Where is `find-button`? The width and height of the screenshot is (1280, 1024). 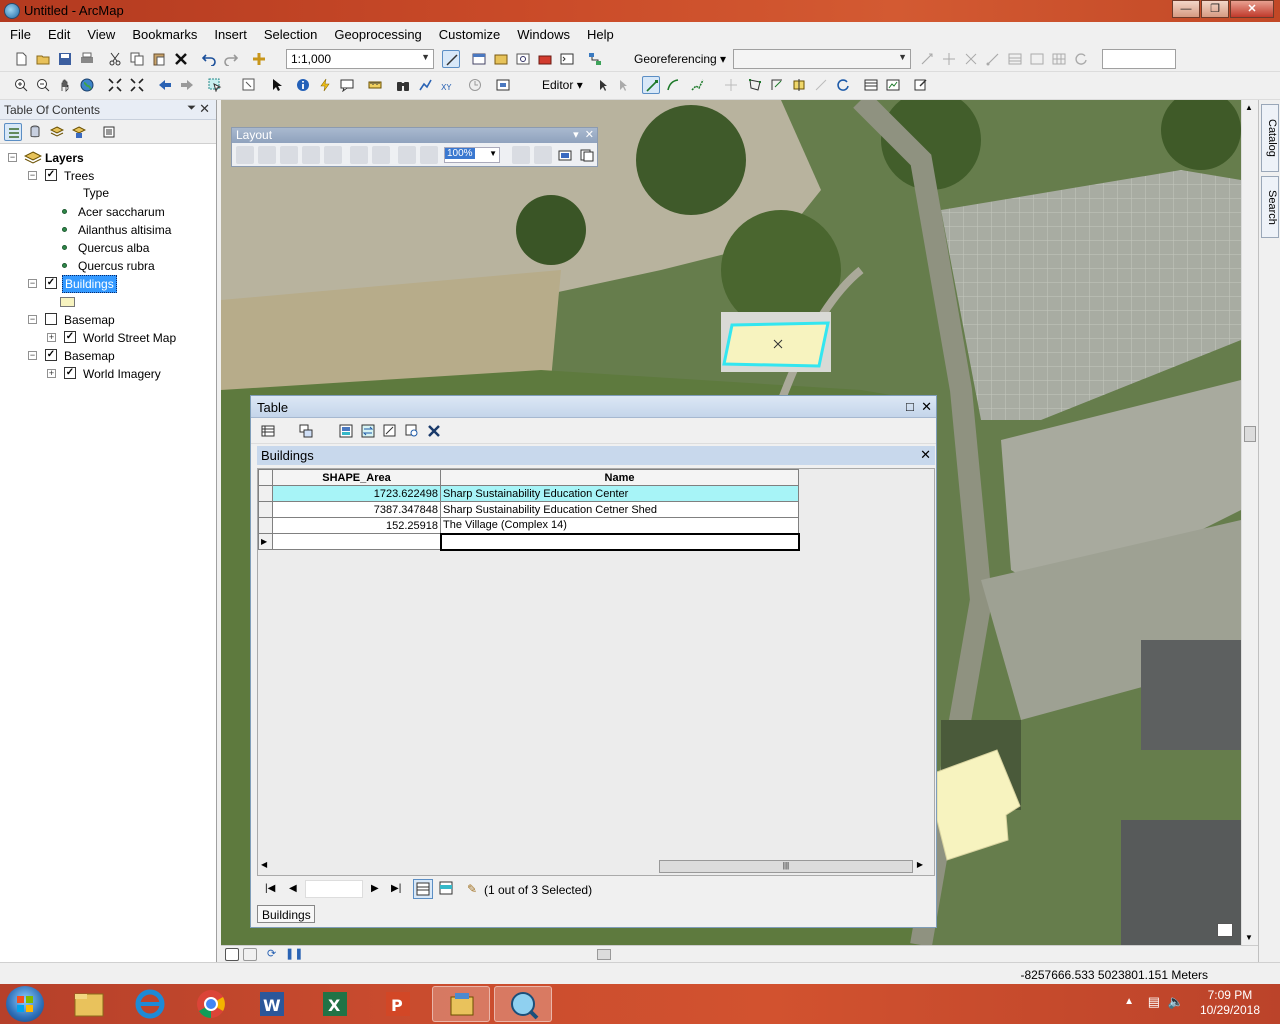
find-button is located at coordinates (403, 85).